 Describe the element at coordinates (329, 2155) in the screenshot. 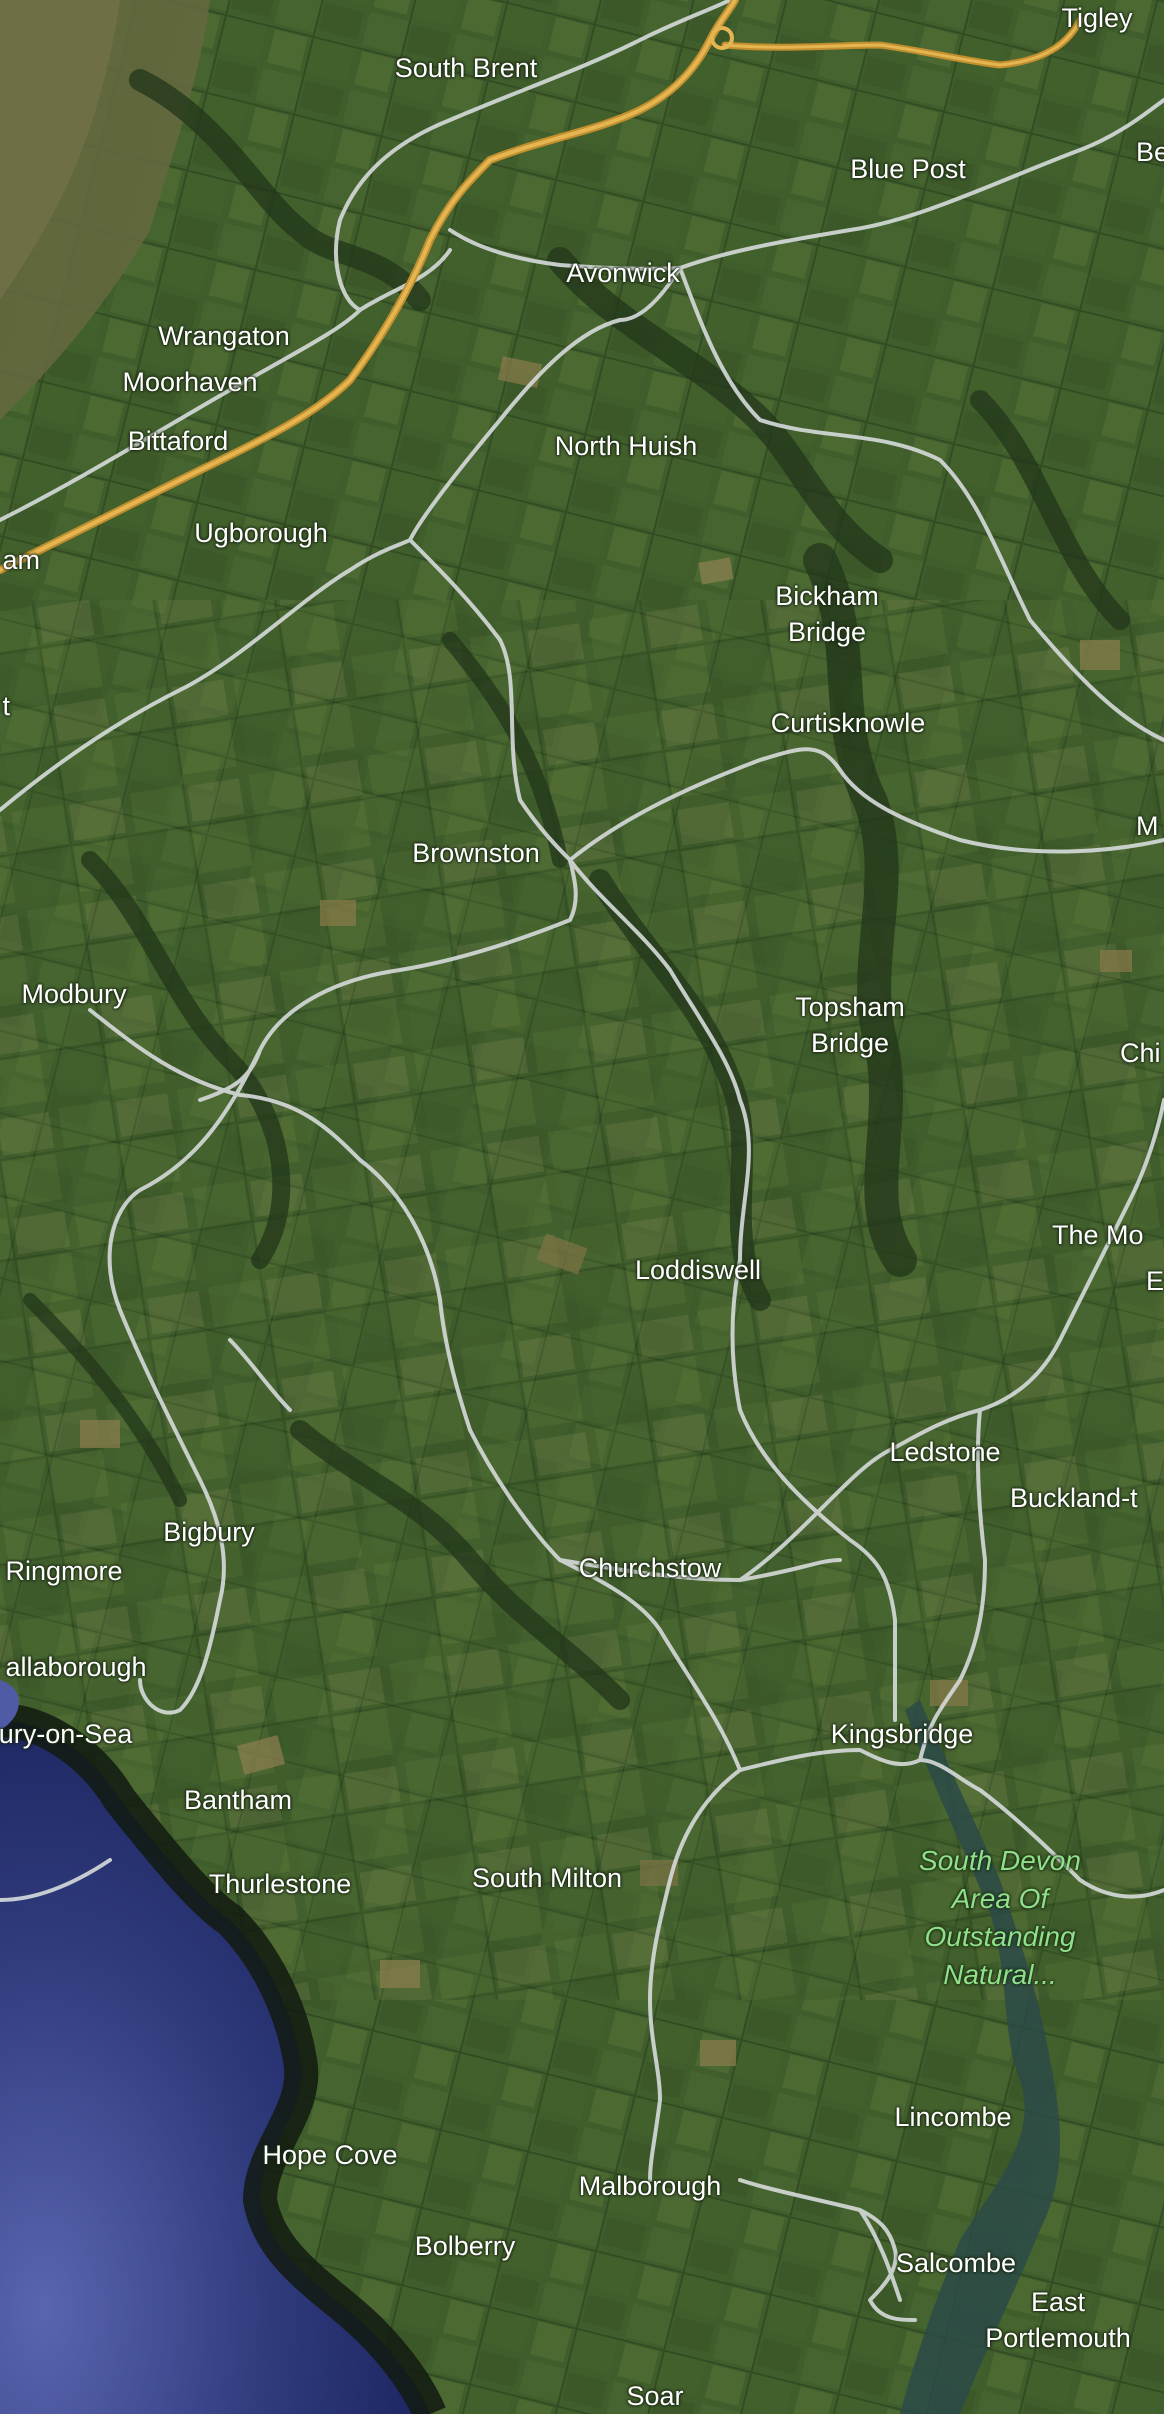

I see `place-label-hope-cove: Hope Cove` at that location.